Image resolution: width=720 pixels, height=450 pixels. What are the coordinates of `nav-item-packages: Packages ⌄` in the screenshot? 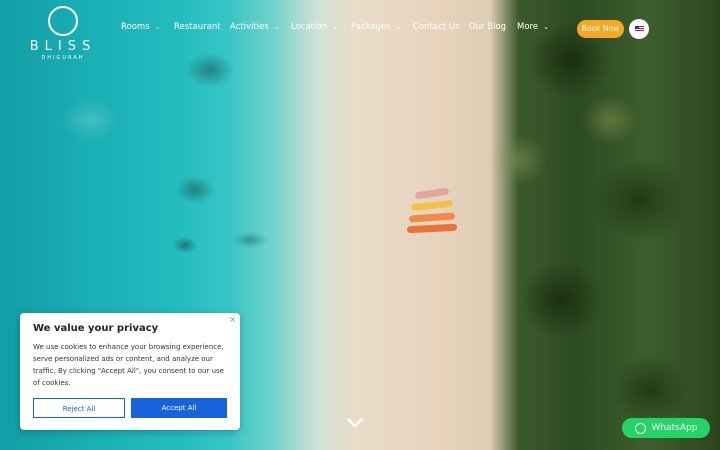 It's located at (376, 27).